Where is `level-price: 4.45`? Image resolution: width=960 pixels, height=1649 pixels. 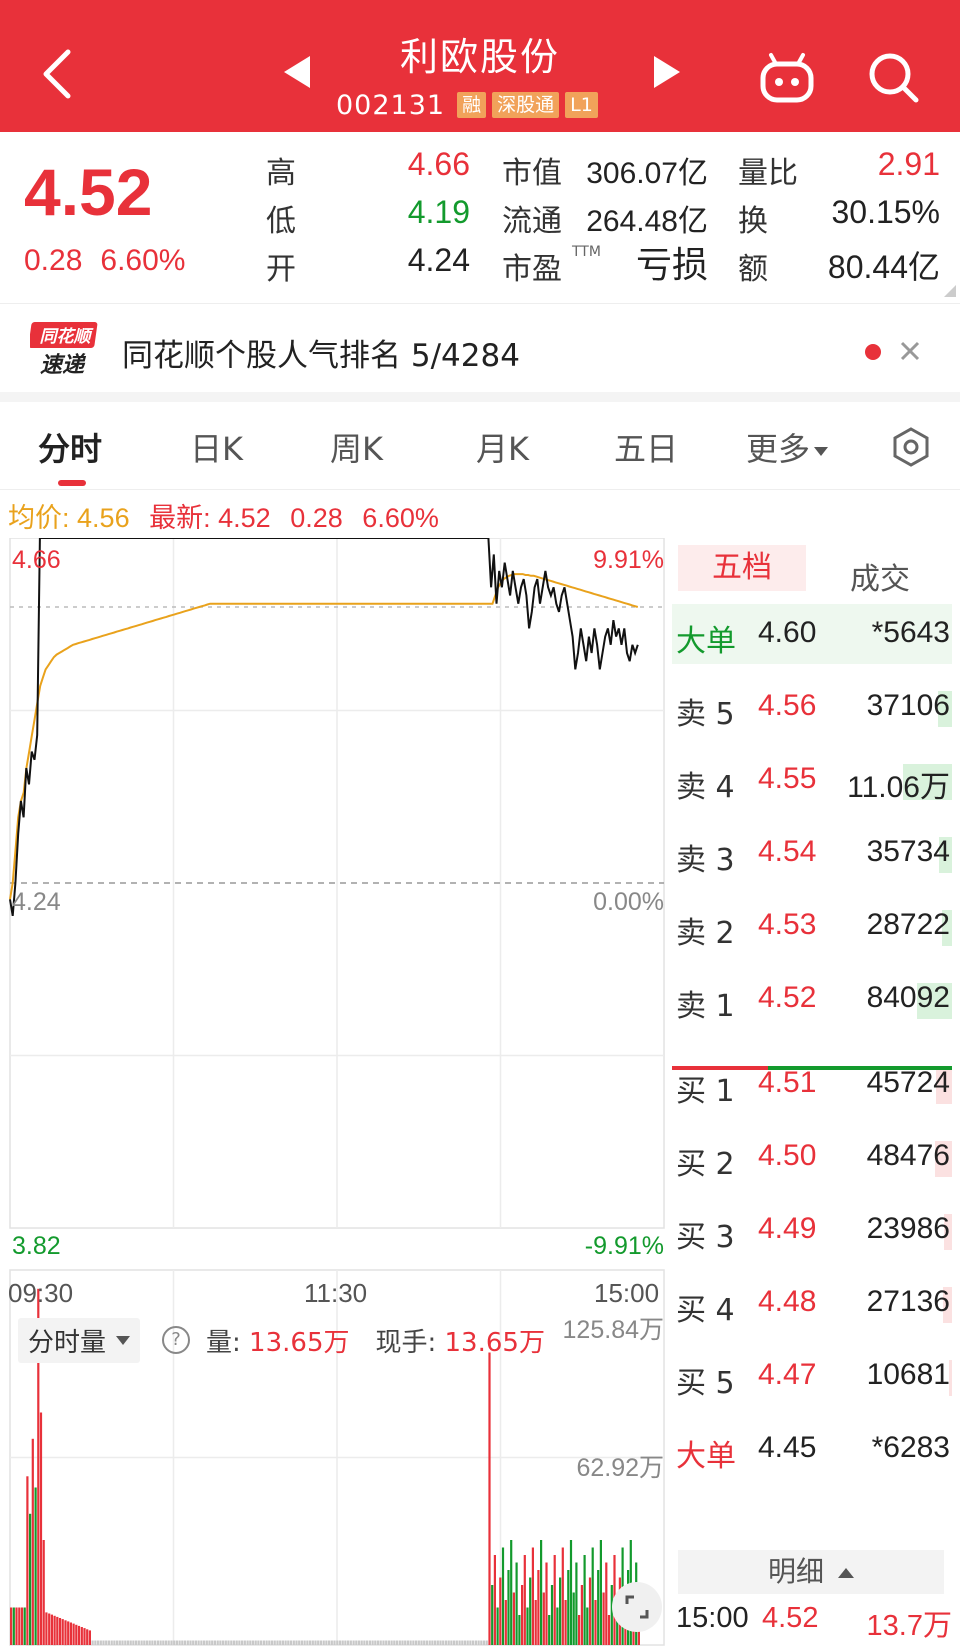 level-price: 4.45 is located at coordinates (787, 1447).